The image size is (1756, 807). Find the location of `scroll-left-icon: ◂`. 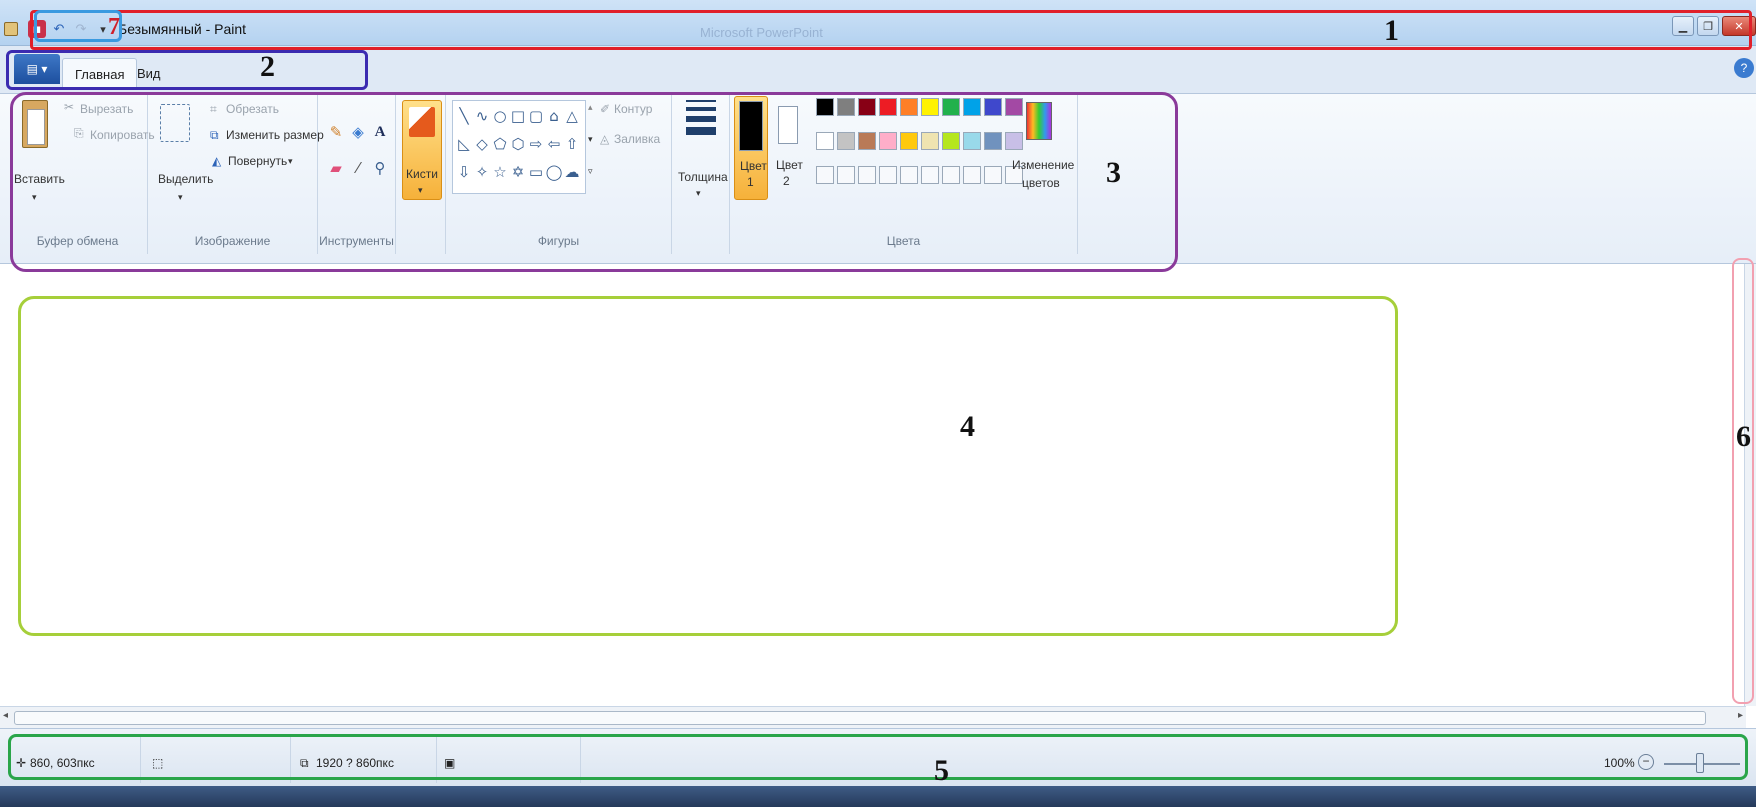

scroll-left-icon: ◂ is located at coordinates (5, 715).